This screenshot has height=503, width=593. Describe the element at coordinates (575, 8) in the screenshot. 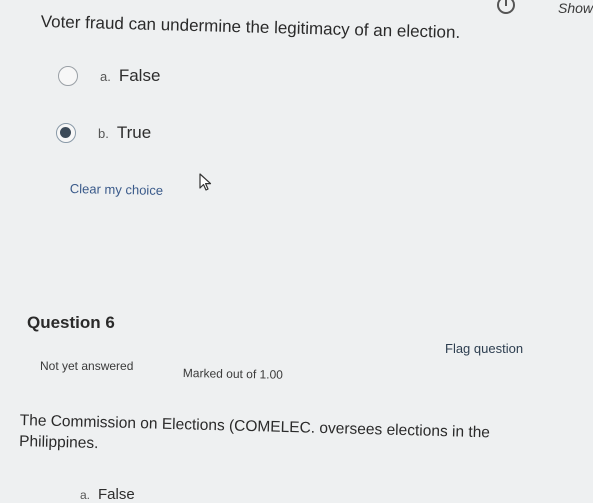

I see `show-link: Show` at that location.